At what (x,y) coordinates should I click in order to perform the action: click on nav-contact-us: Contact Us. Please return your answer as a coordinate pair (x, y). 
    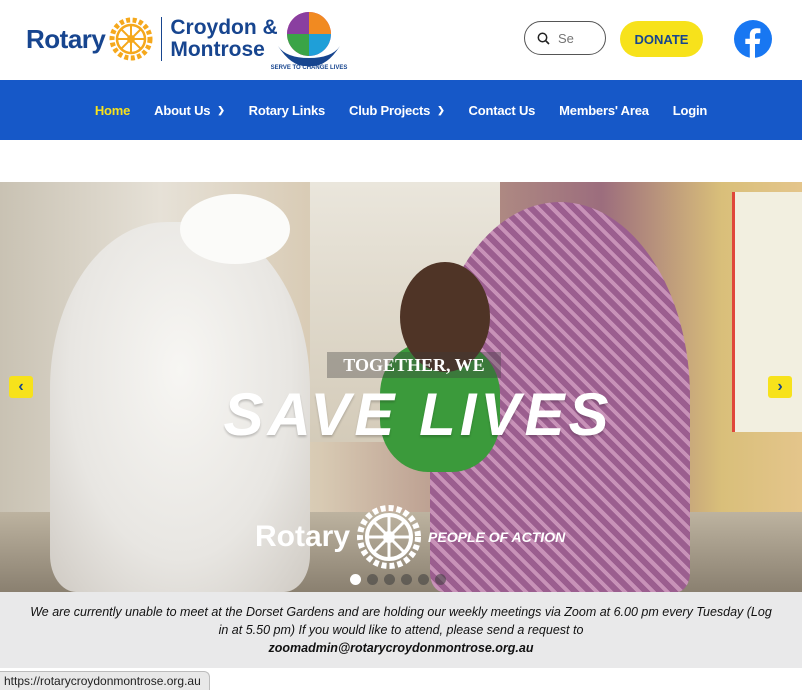
    Looking at the image, I should click on (502, 110).